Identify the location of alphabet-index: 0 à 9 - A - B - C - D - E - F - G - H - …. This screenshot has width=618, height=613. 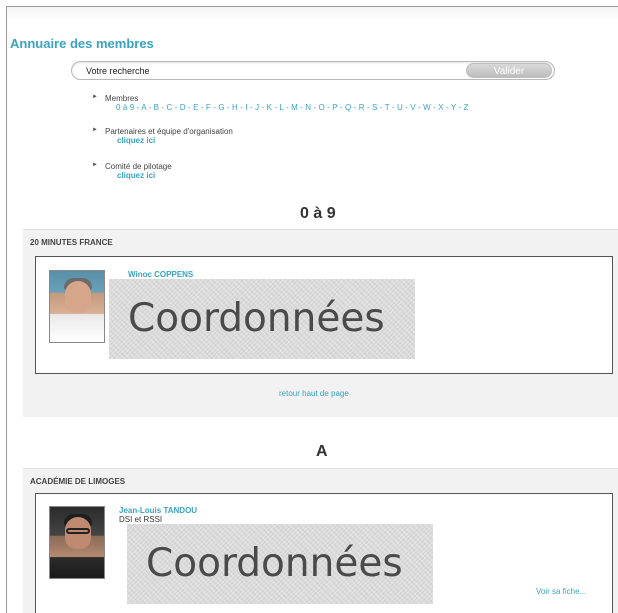
(292, 107).